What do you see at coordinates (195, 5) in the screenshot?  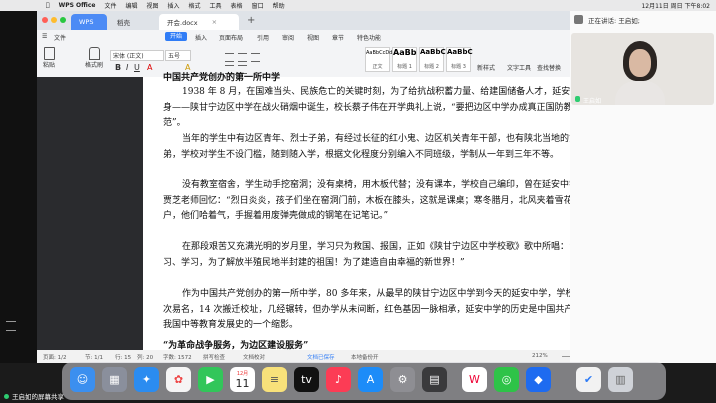 I see `menu-format: 格式` at bounding box center [195, 5].